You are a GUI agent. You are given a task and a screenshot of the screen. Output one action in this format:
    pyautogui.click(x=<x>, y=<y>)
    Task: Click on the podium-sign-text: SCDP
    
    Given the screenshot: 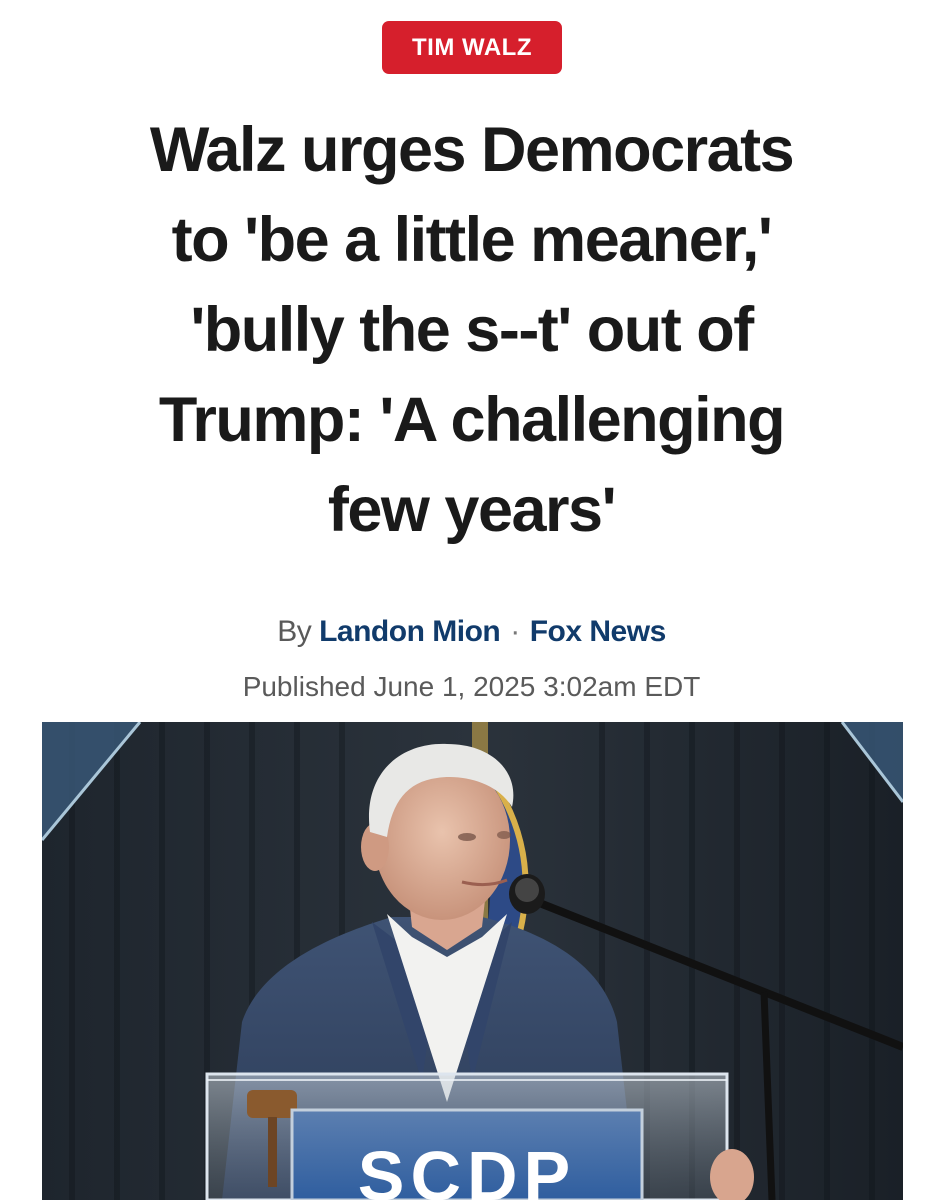 What is the action you would take?
    pyautogui.click(x=467, y=1168)
    